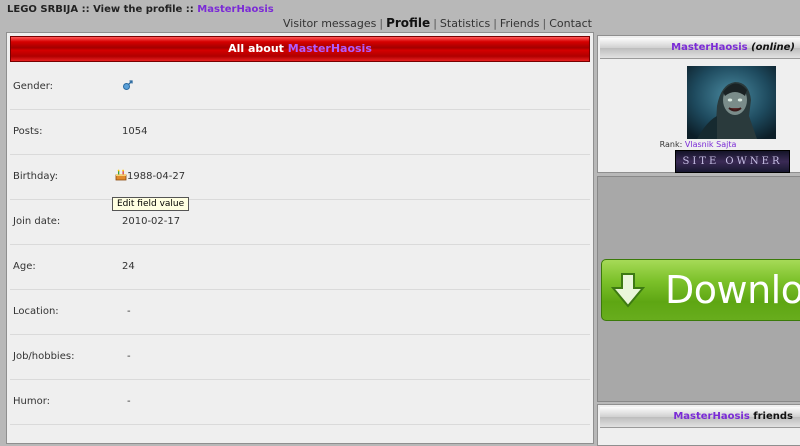 The height and width of the screenshot is (446, 800). I want to click on panel-header: All about MasterHaosis, so click(300, 49).